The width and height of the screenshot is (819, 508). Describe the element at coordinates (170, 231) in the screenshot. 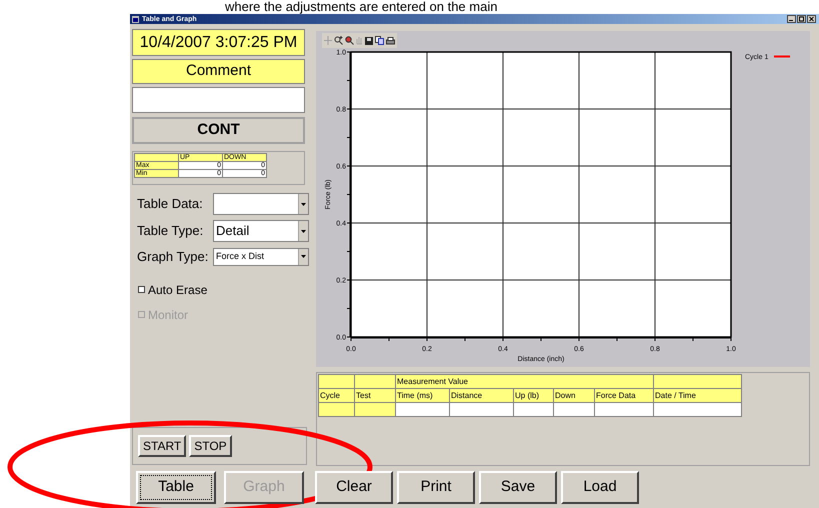

I see `field-label: Table Type:` at that location.